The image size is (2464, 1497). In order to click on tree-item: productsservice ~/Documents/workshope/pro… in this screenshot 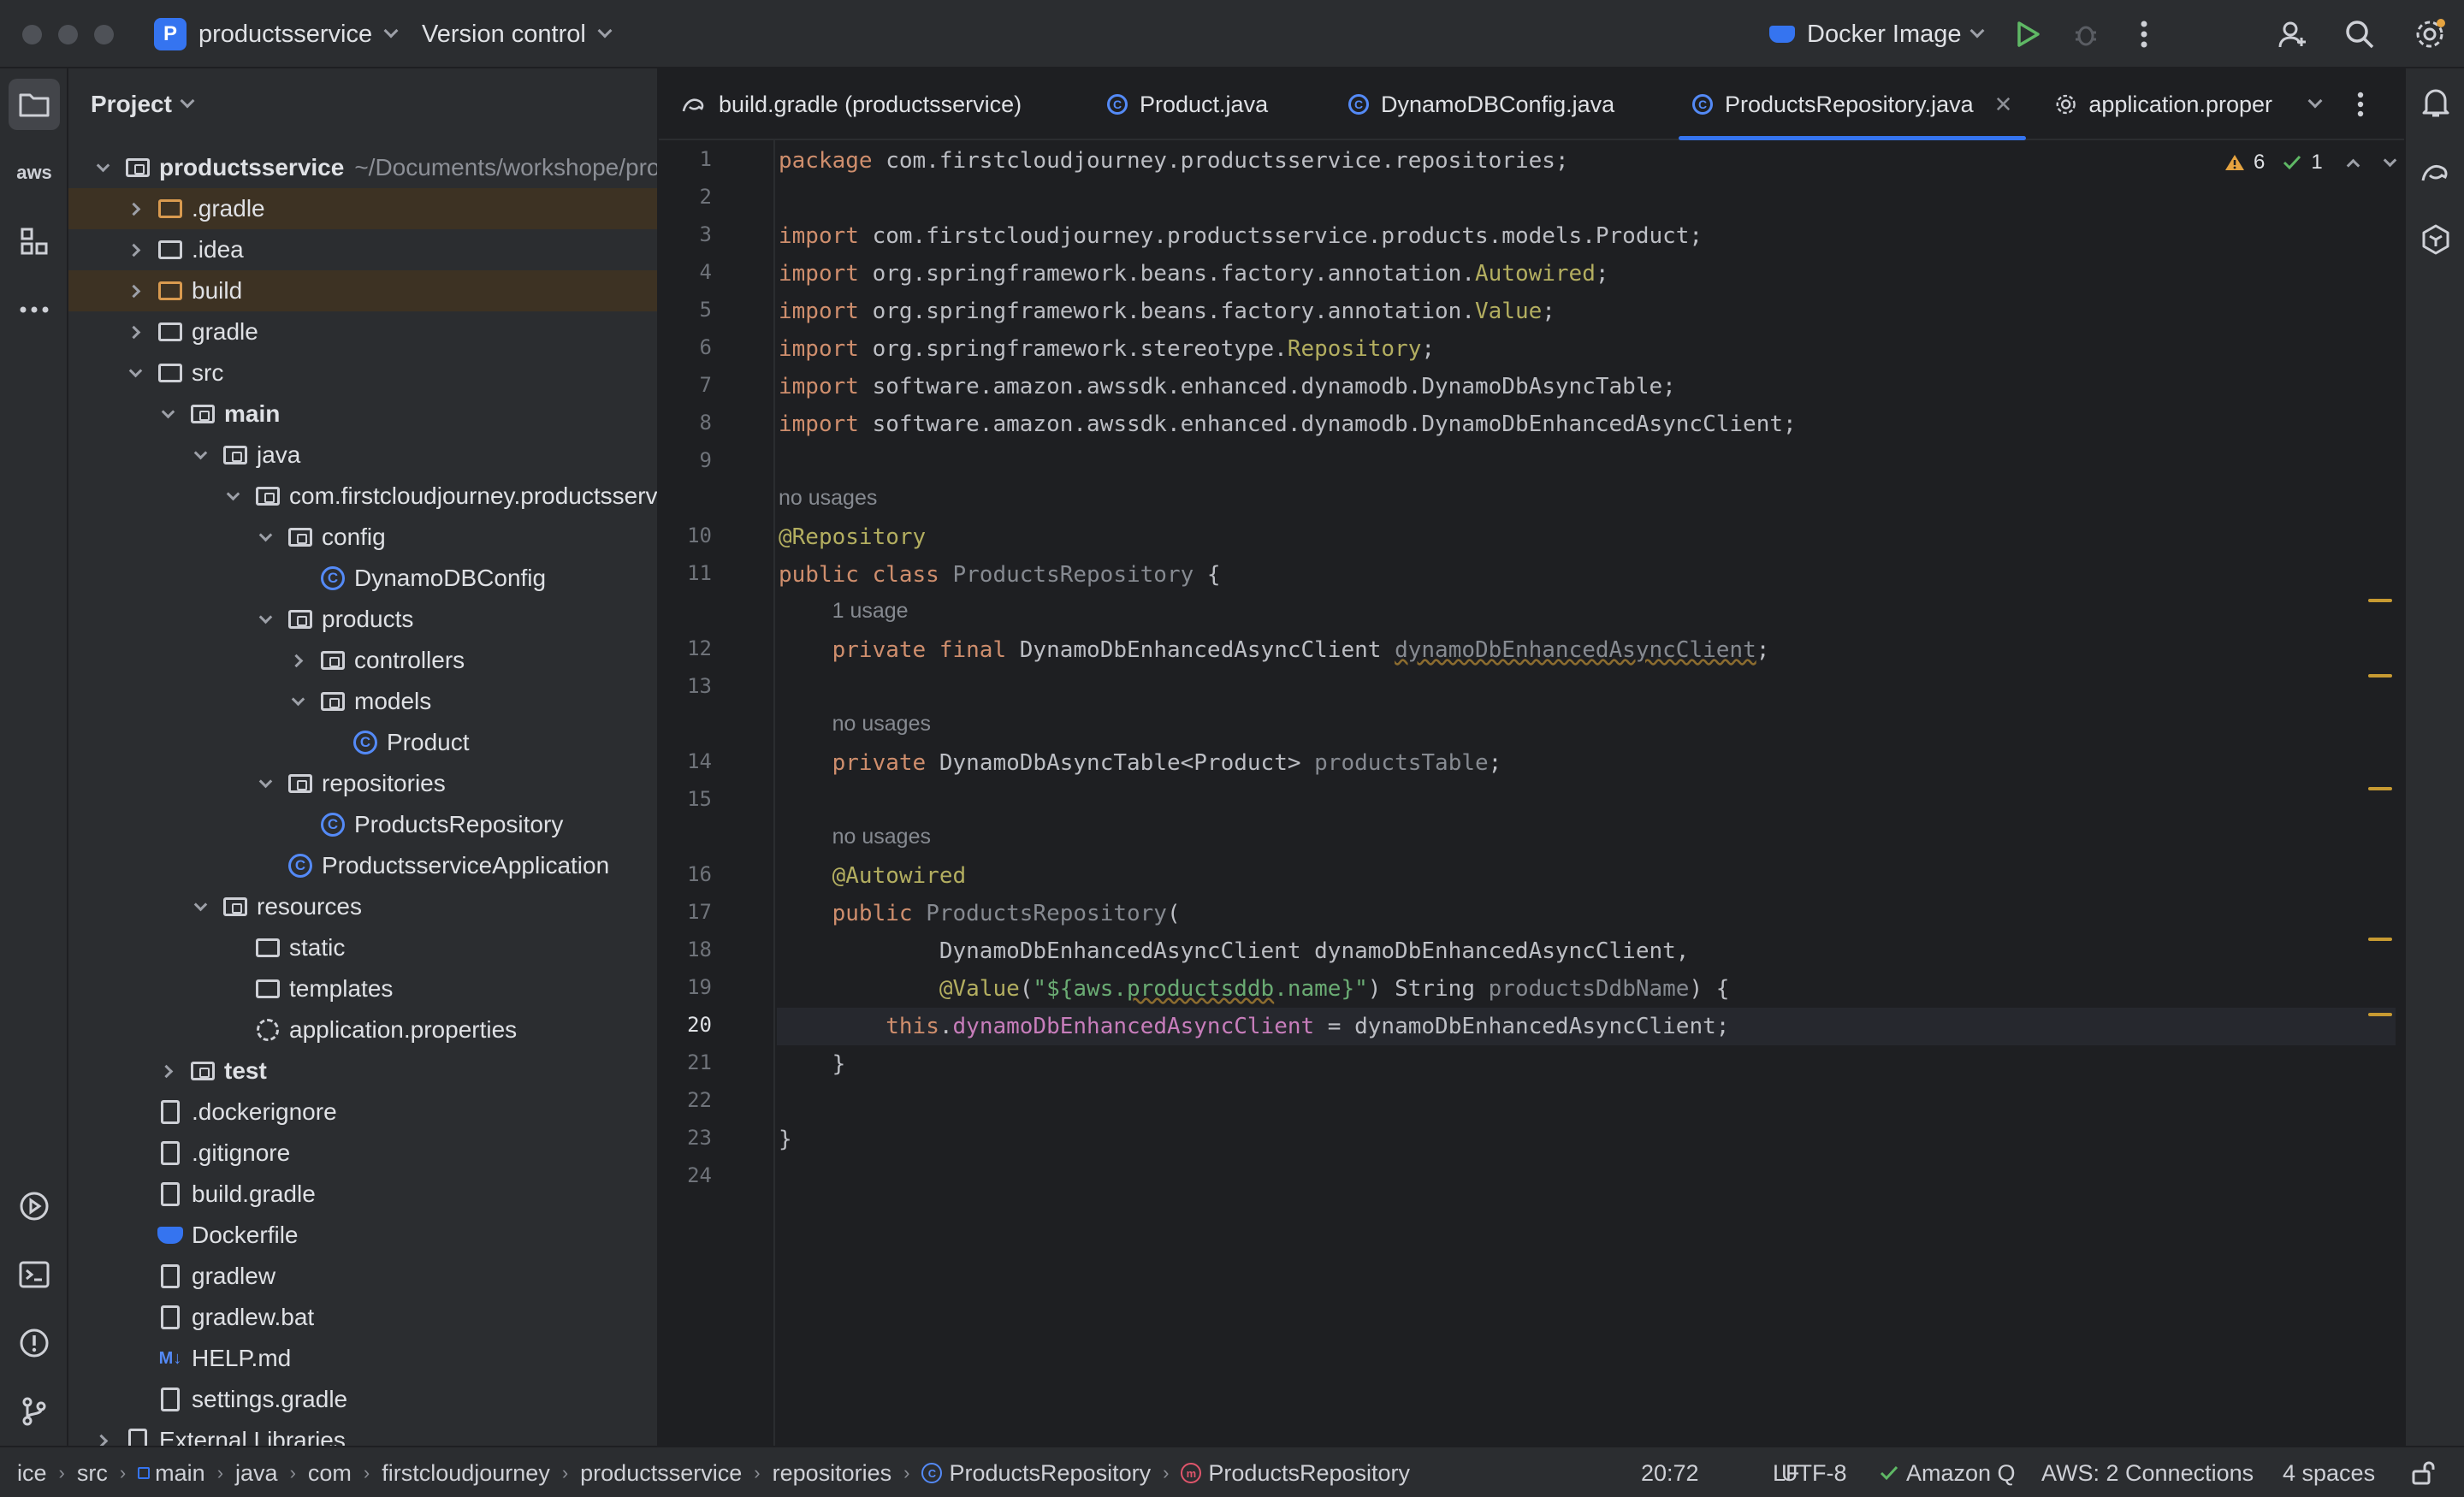, I will do `click(362, 167)`.